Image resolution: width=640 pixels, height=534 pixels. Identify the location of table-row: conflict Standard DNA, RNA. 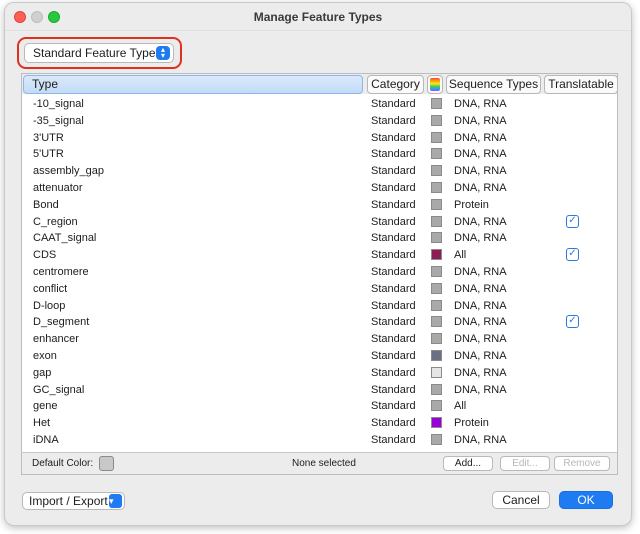
(319, 289).